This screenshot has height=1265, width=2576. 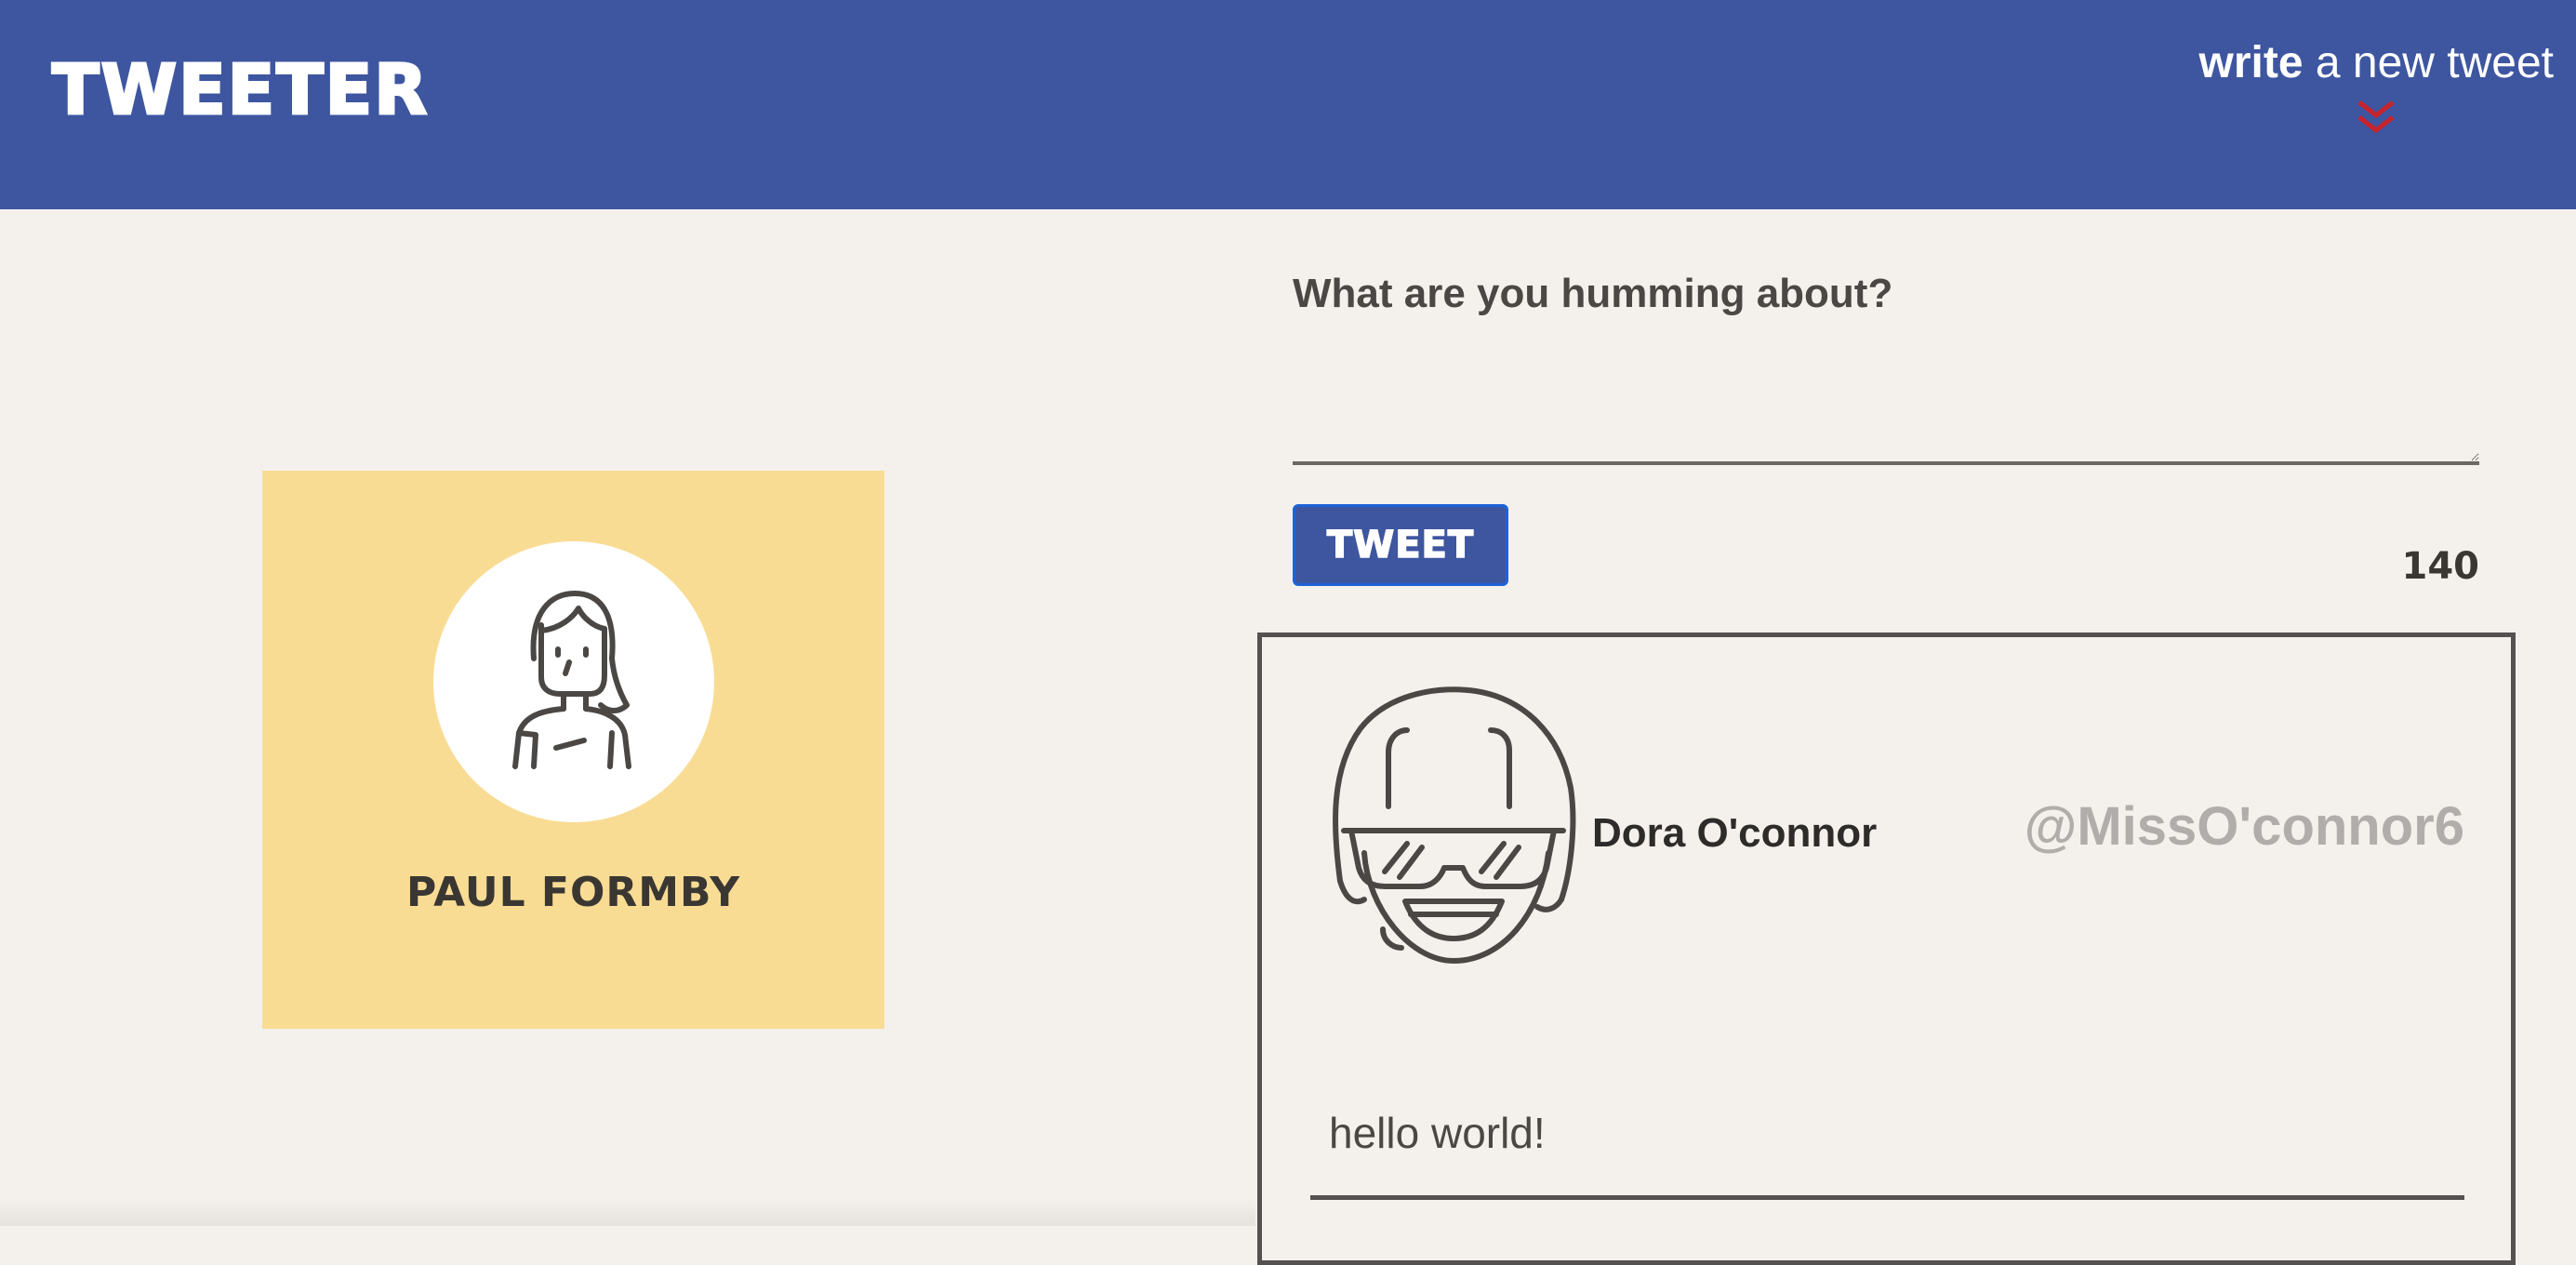 I want to click on write-label-rest: a new tweet, so click(x=2428, y=62).